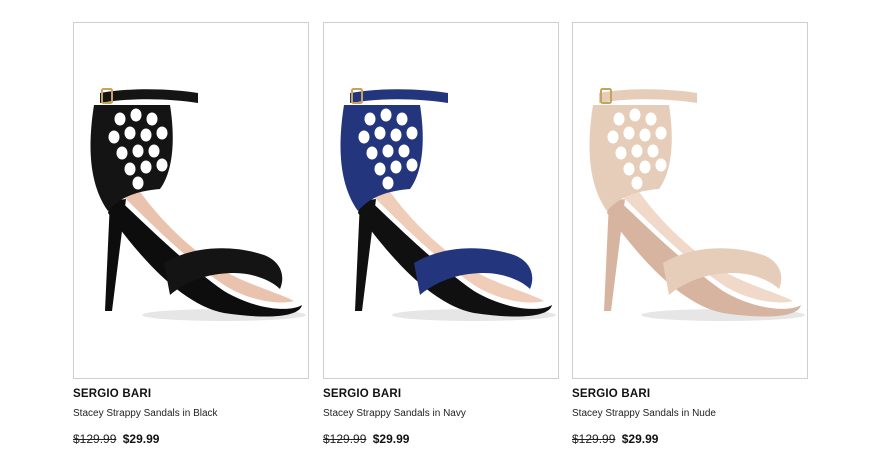  What do you see at coordinates (441, 414) in the screenshot?
I see `product-name: Stacey Strappy Sandals in Navy` at bounding box center [441, 414].